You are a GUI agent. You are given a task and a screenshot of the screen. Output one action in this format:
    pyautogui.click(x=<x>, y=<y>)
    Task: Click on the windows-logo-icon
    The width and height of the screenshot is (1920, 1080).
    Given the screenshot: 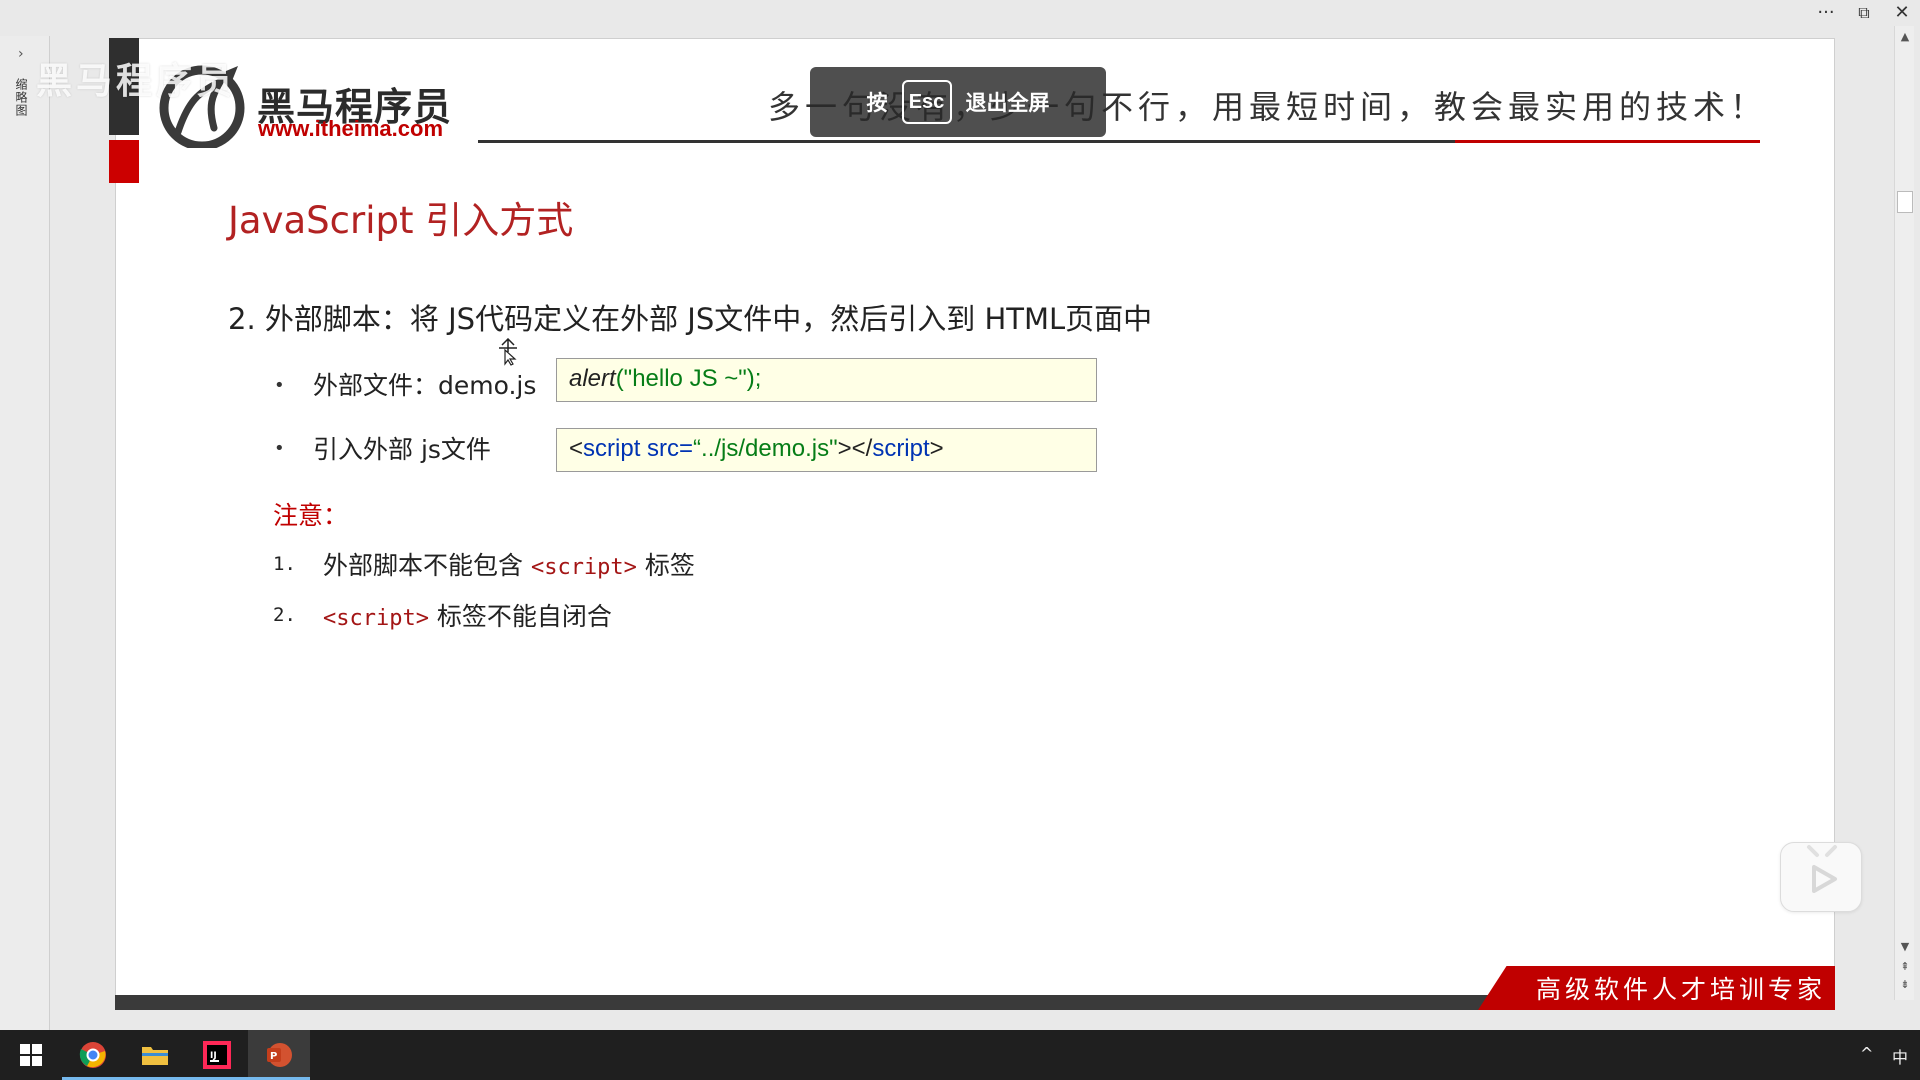 What is the action you would take?
    pyautogui.click(x=31, y=1055)
    